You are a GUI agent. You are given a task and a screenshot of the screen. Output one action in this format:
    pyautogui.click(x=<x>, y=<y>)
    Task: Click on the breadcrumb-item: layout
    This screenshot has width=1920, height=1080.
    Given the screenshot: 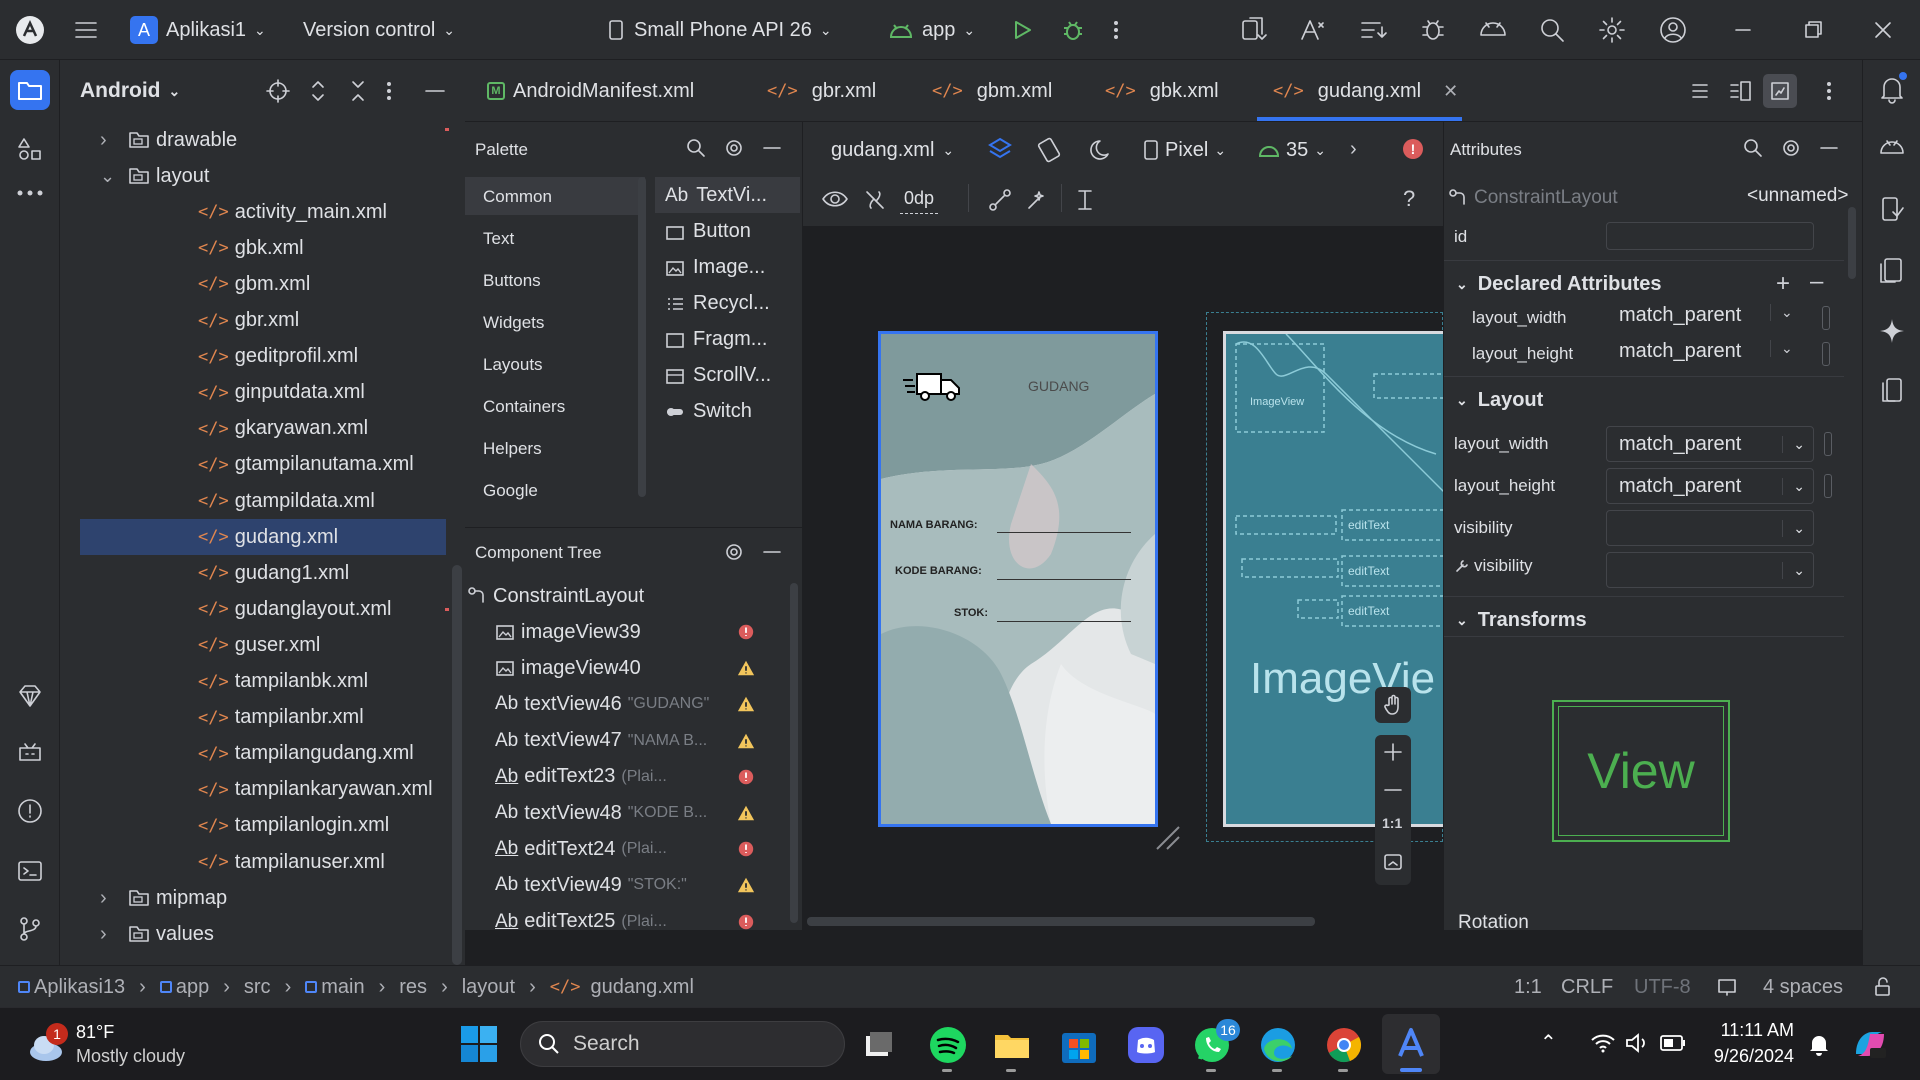 What is the action you would take?
    pyautogui.click(x=488, y=987)
    